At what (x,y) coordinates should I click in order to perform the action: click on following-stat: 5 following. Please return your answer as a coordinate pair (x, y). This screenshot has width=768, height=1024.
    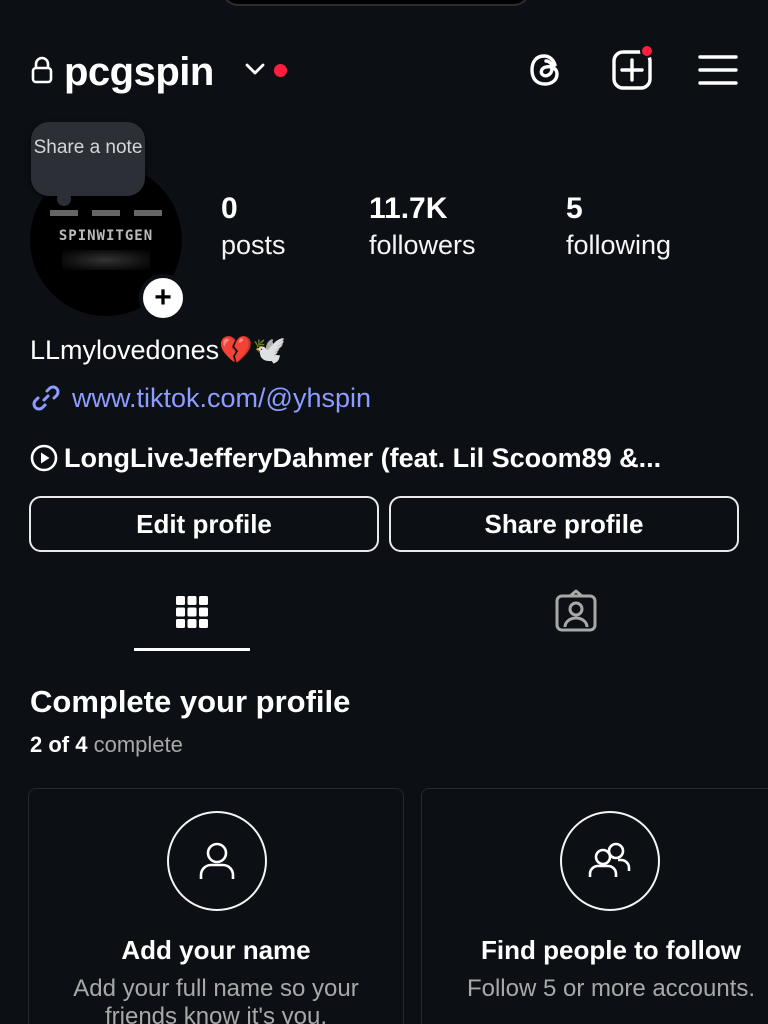
    Looking at the image, I should click on (618, 226).